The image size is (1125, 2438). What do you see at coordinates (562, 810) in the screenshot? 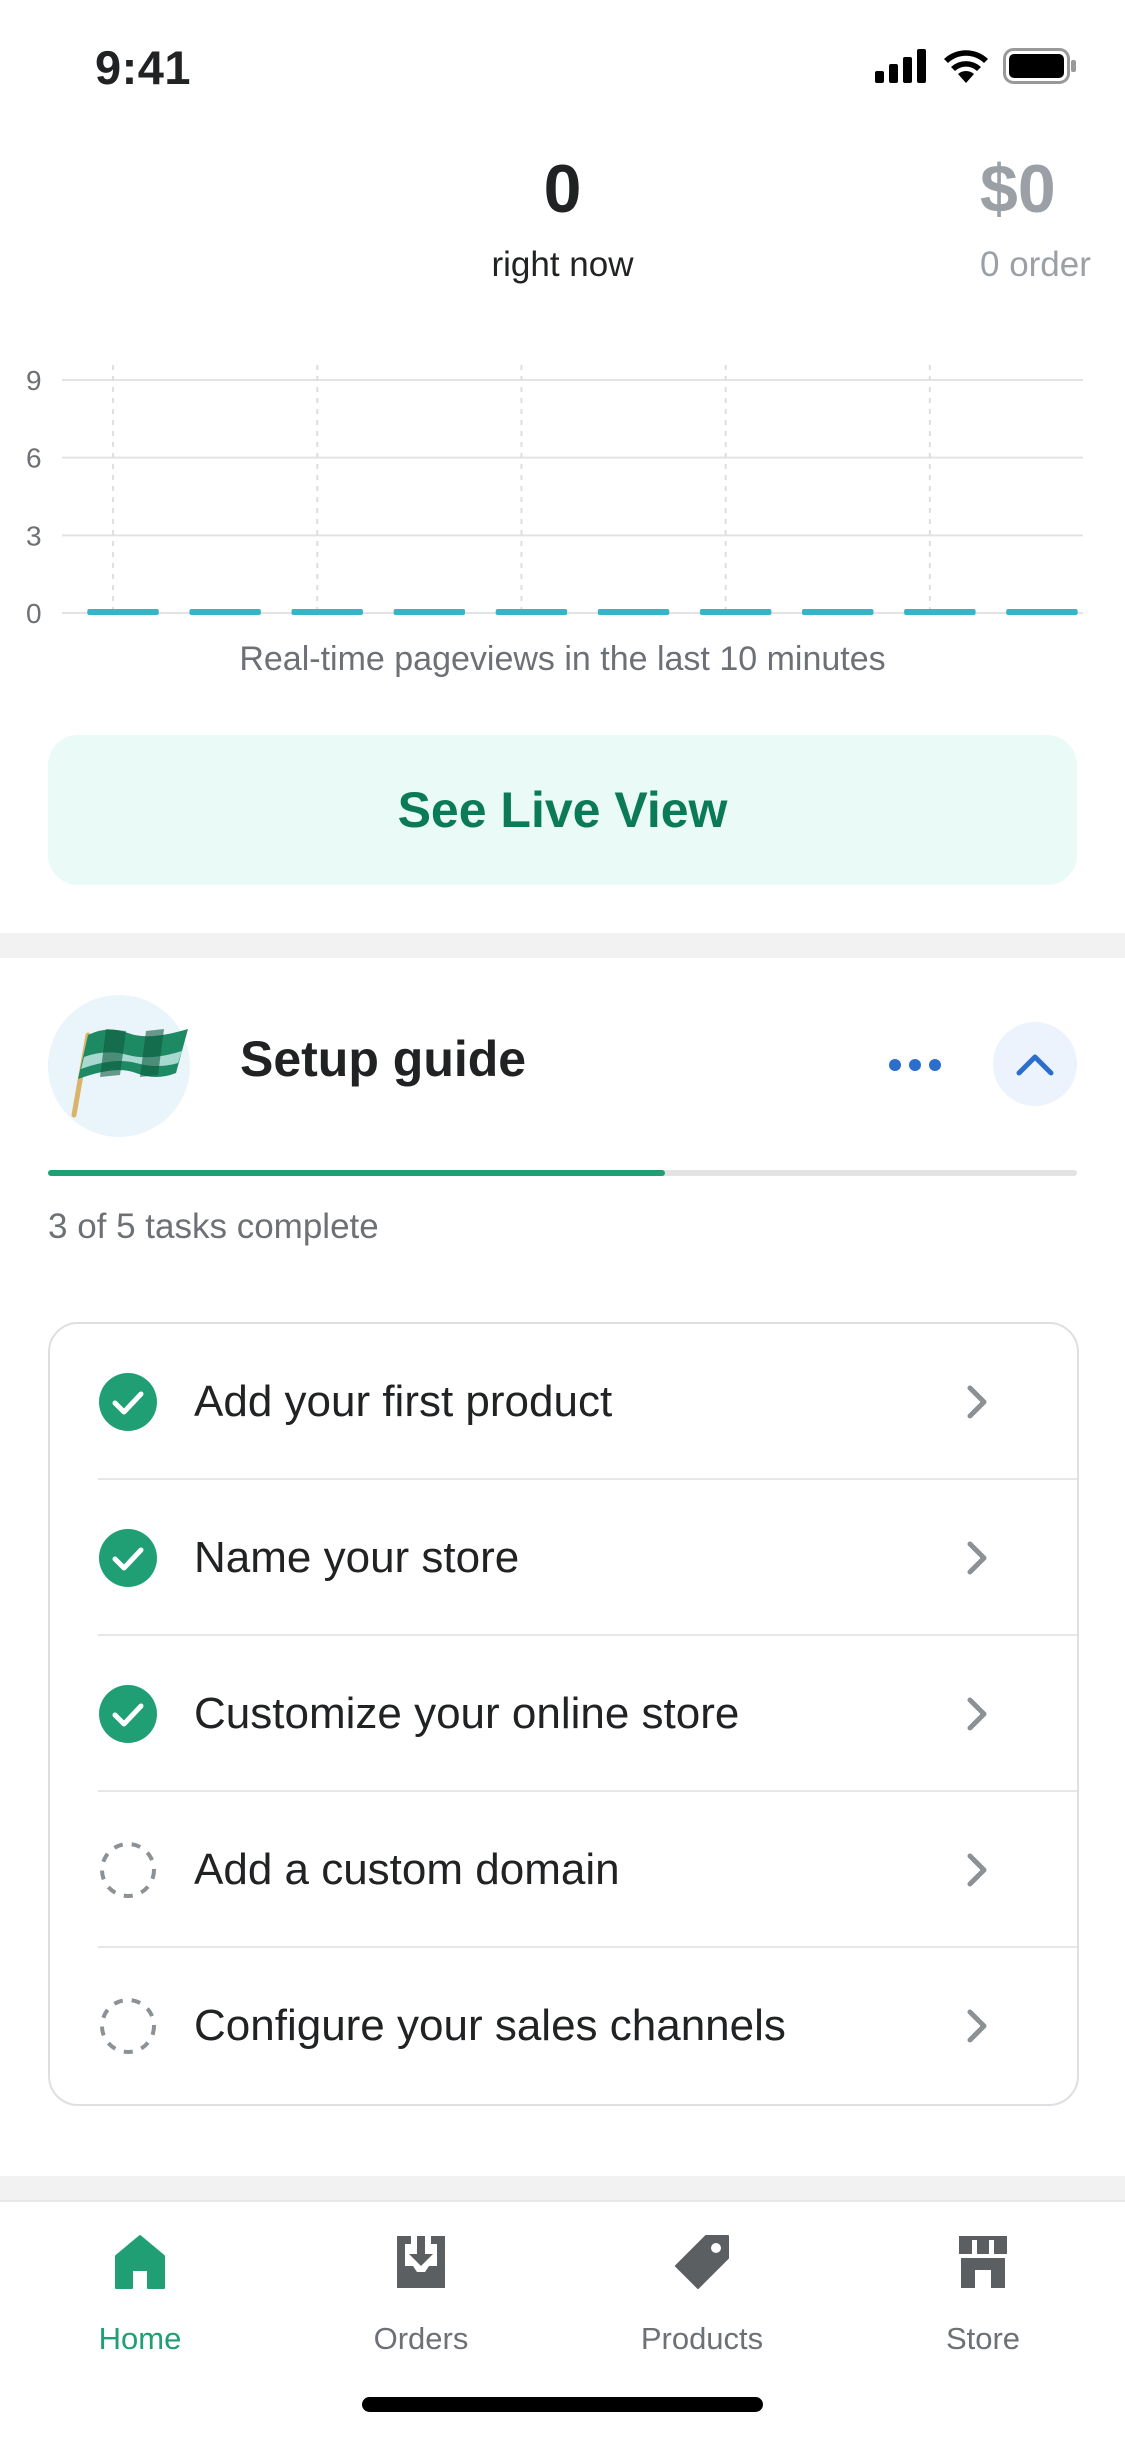
I see `see-live-view-button: See Live View` at bounding box center [562, 810].